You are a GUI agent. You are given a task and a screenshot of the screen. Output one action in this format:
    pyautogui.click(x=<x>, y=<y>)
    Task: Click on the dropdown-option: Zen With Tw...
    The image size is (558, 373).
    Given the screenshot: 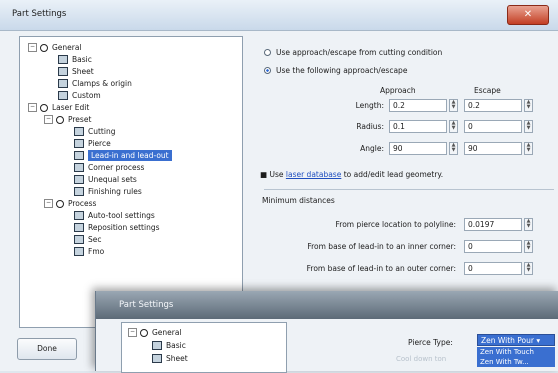 What is the action you would take?
    pyautogui.click(x=516, y=362)
    